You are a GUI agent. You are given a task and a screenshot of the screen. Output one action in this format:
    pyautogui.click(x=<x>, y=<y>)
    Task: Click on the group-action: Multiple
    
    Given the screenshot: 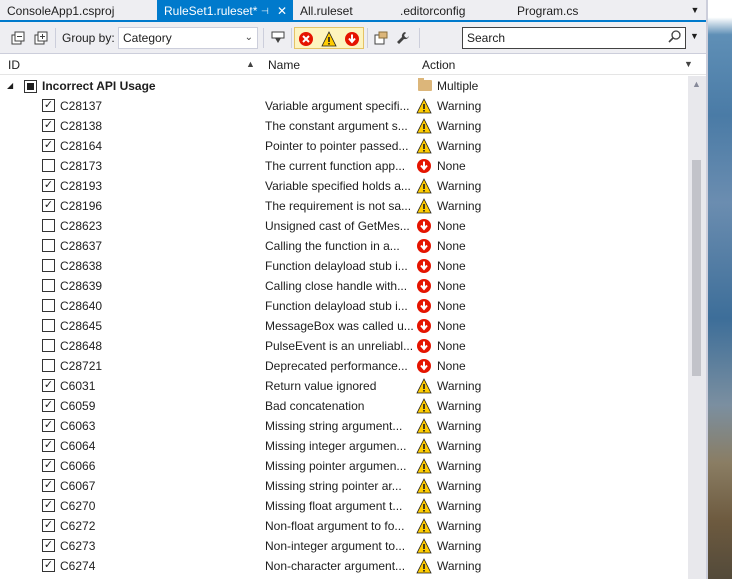 What is the action you would take?
    pyautogui.click(x=457, y=86)
    